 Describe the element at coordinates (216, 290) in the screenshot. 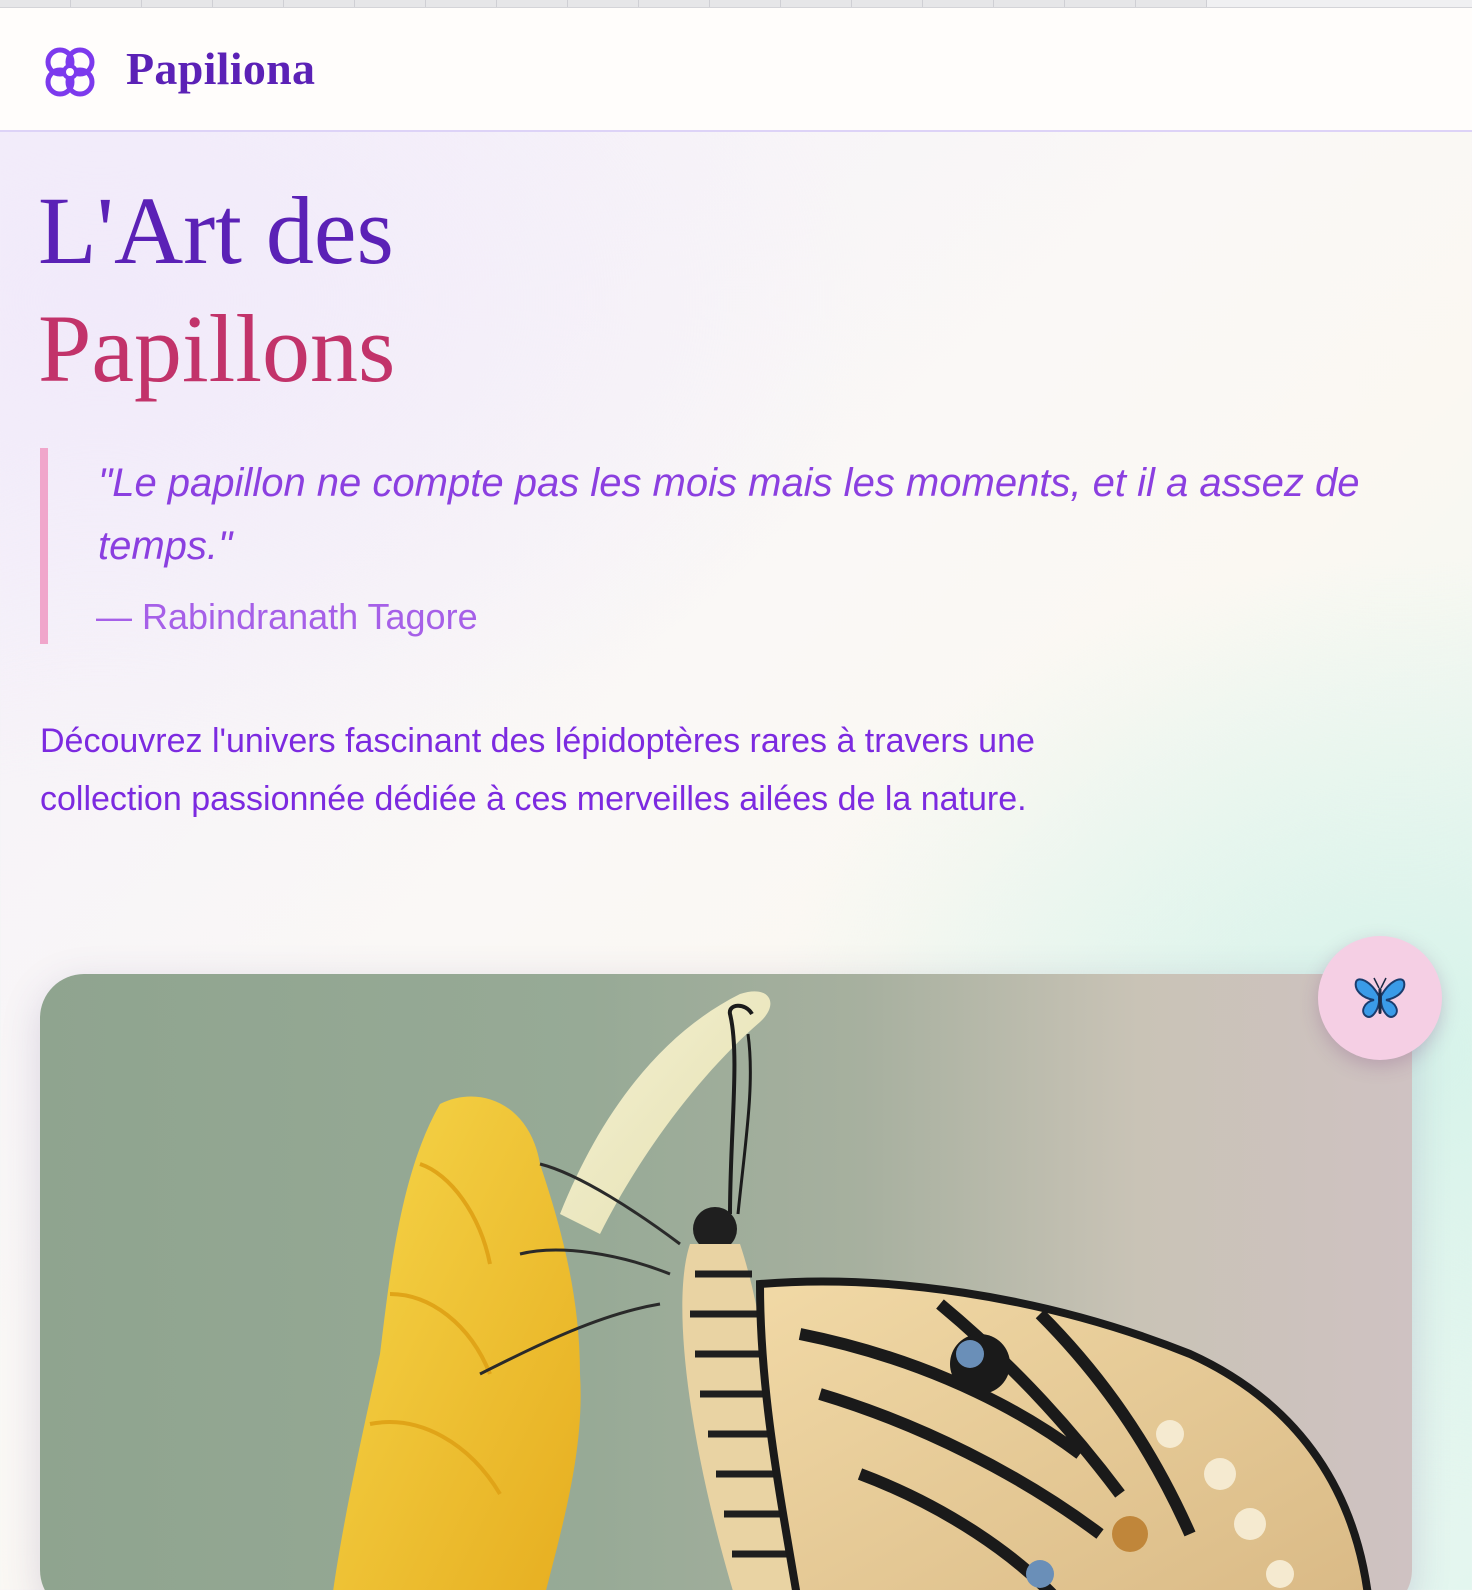

I see `hero-title: L'Art des Papillons` at that location.